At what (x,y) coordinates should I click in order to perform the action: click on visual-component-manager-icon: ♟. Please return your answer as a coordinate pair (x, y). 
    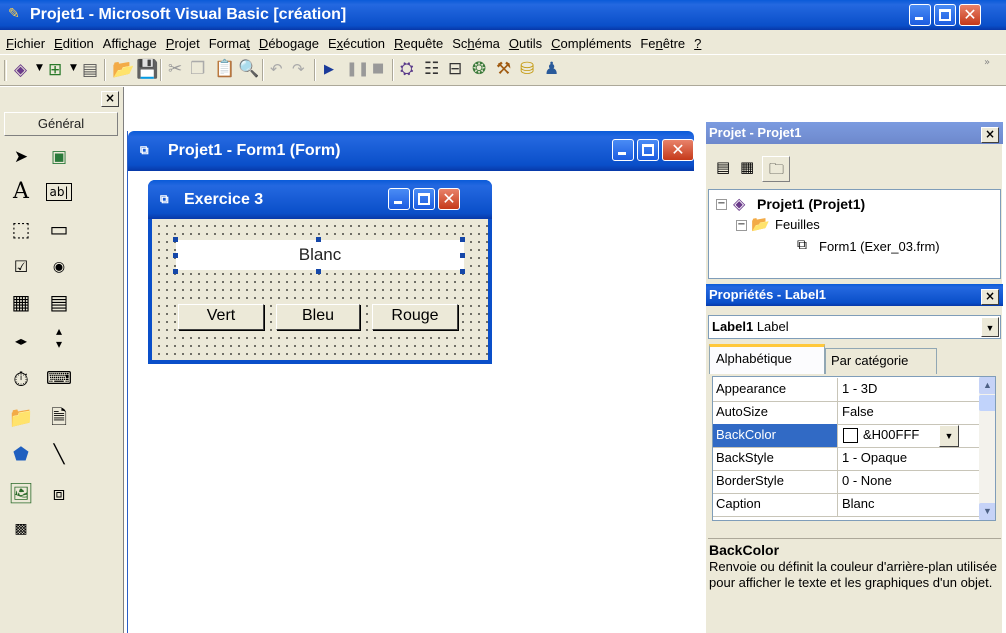
    Looking at the image, I should click on (551, 69).